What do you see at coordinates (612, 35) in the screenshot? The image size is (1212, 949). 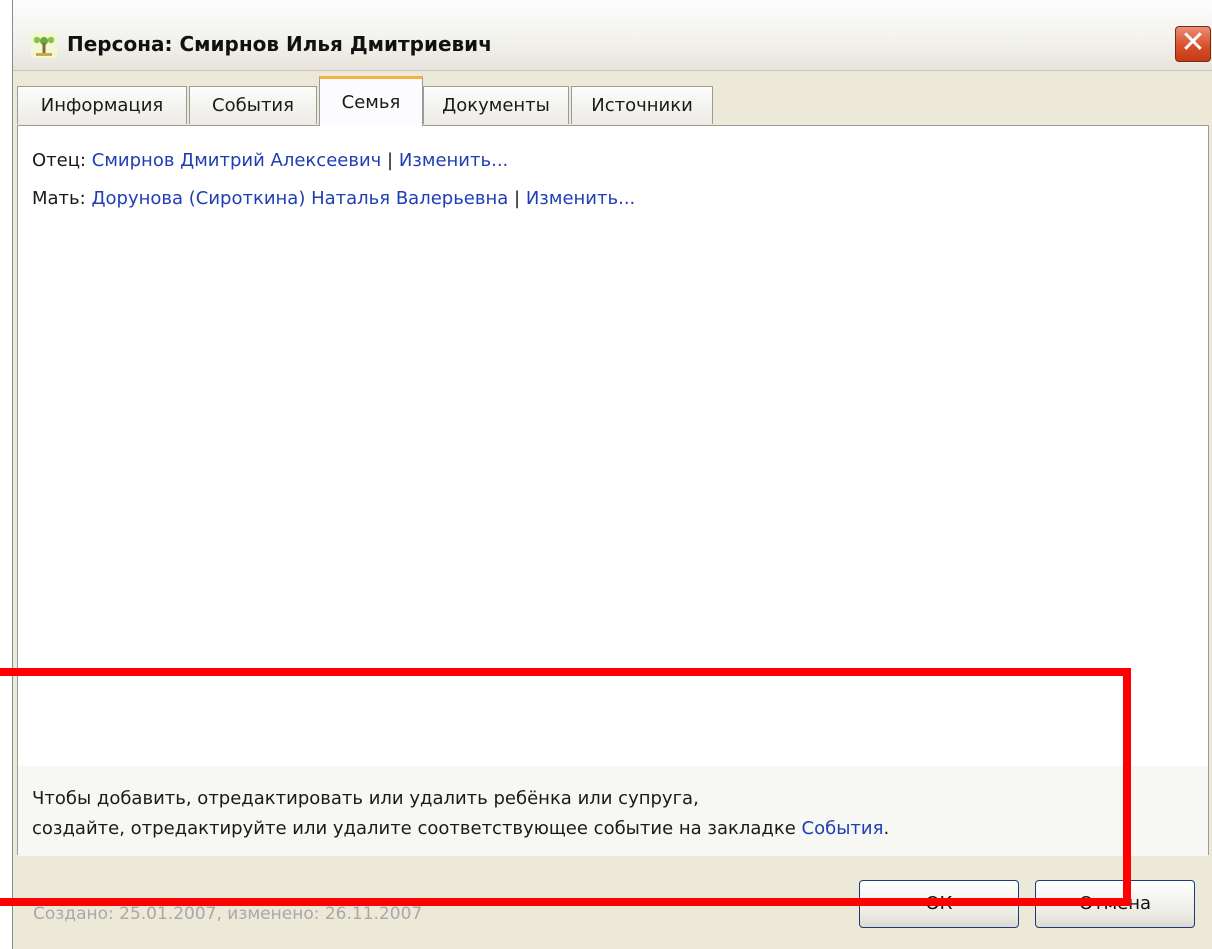 I see `title-bar: Персона: Смирнов Илья Дмитриевич ✕` at bounding box center [612, 35].